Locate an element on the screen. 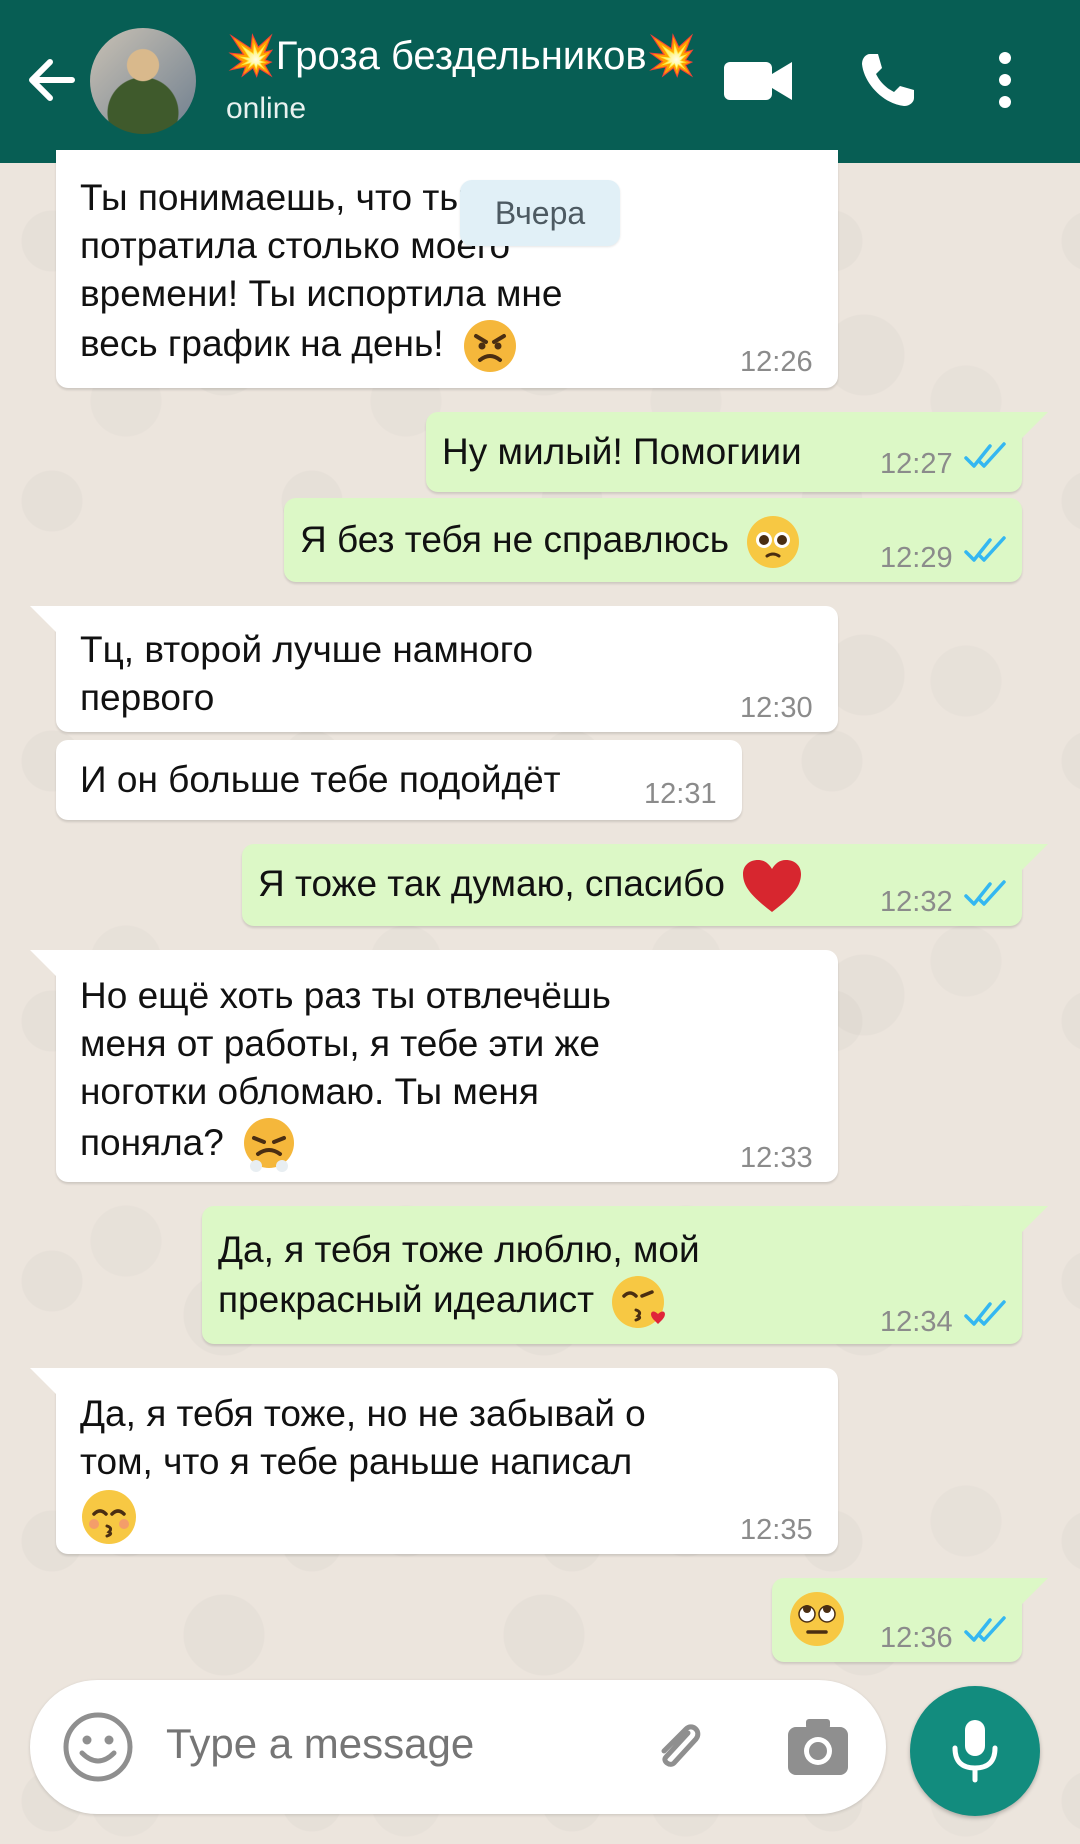  kiss-face-icon is located at coordinates (639, 1302).